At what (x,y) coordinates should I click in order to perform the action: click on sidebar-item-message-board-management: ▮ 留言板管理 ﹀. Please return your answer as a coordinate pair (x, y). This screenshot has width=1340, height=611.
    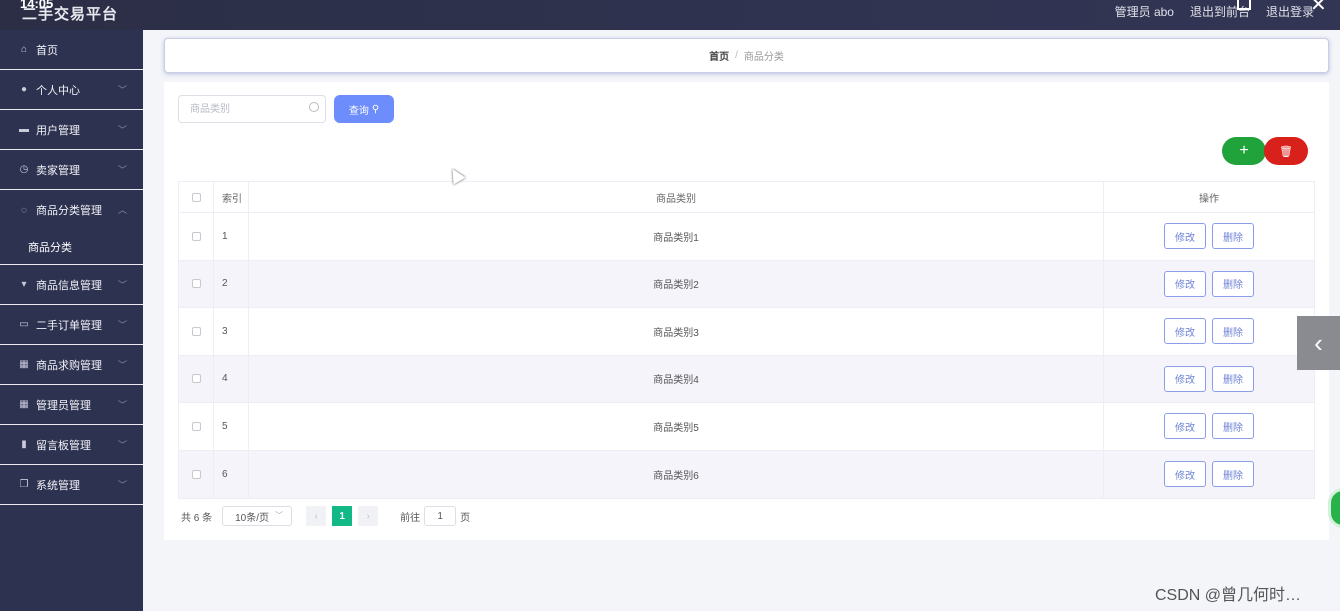
    Looking at the image, I should click on (71, 445).